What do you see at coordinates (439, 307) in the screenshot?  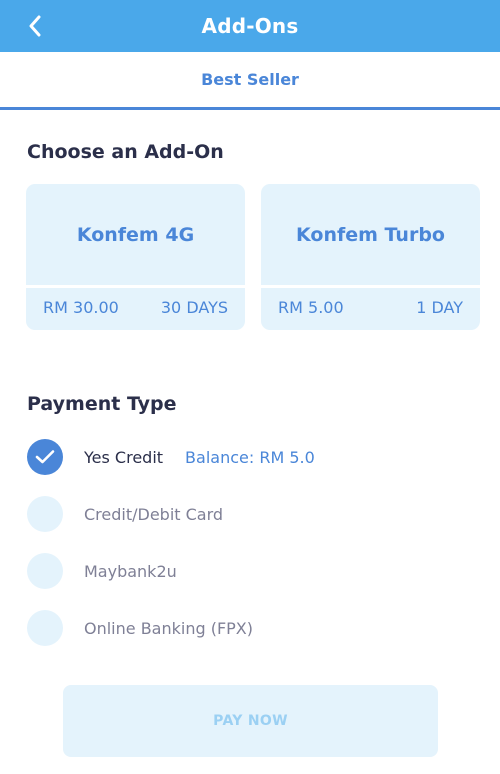 I see `addon-duration: 1 DAY` at bounding box center [439, 307].